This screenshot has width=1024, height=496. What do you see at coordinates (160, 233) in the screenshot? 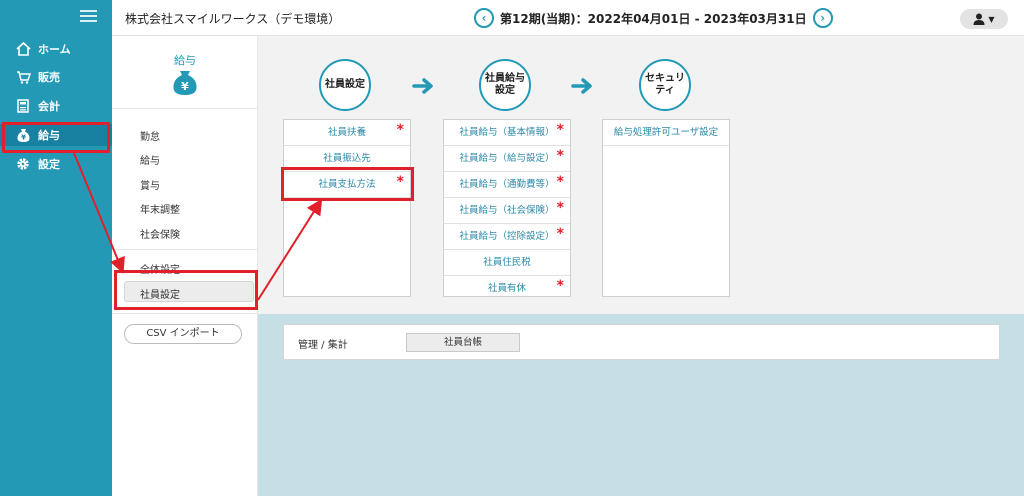
I see `submenu-item-social-insurance: 社会保険` at bounding box center [160, 233].